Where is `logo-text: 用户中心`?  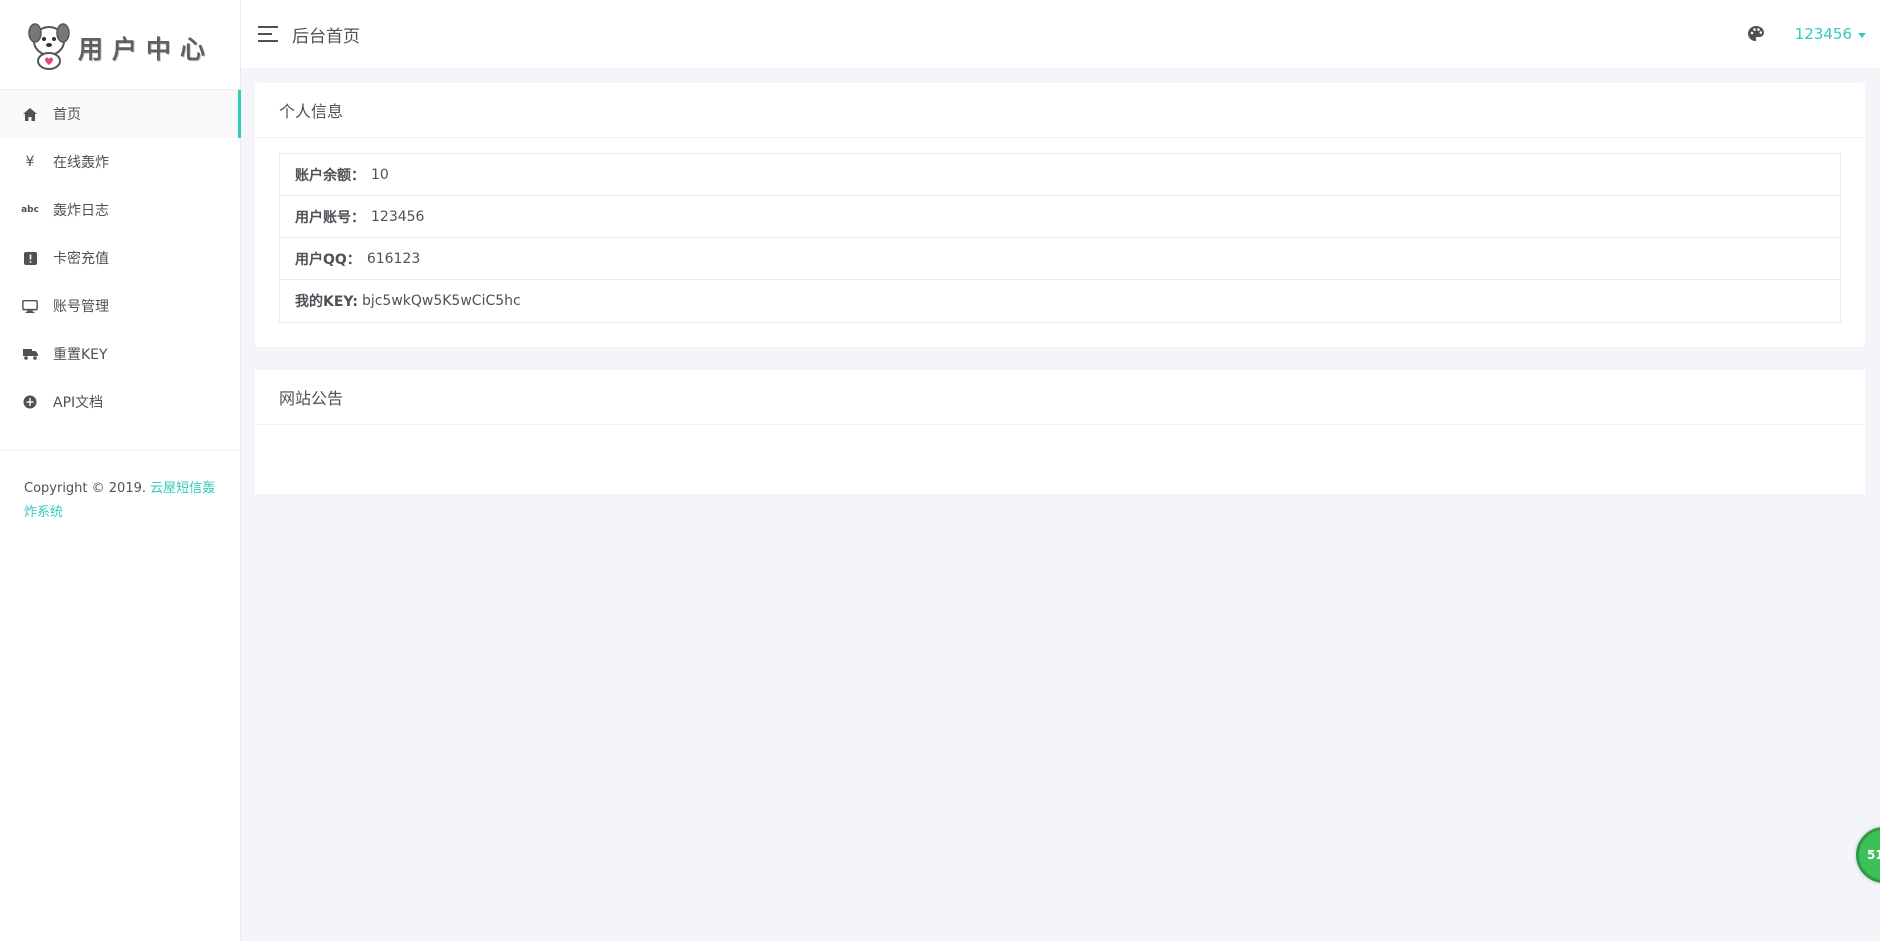 logo-text: 用户中心 is located at coordinates (146, 49).